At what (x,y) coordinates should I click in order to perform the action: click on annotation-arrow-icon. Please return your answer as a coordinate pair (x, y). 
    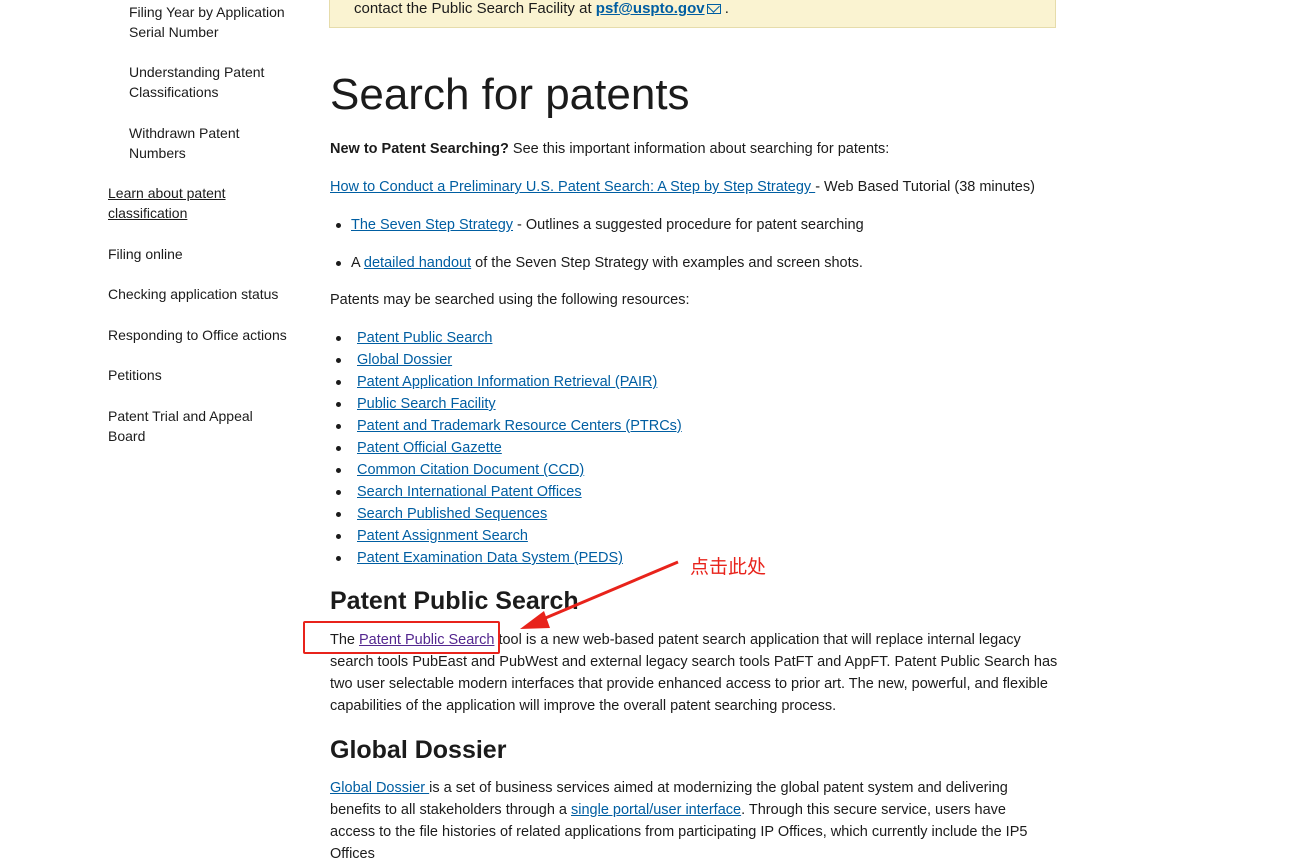
    Looking at the image, I should click on (599, 594).